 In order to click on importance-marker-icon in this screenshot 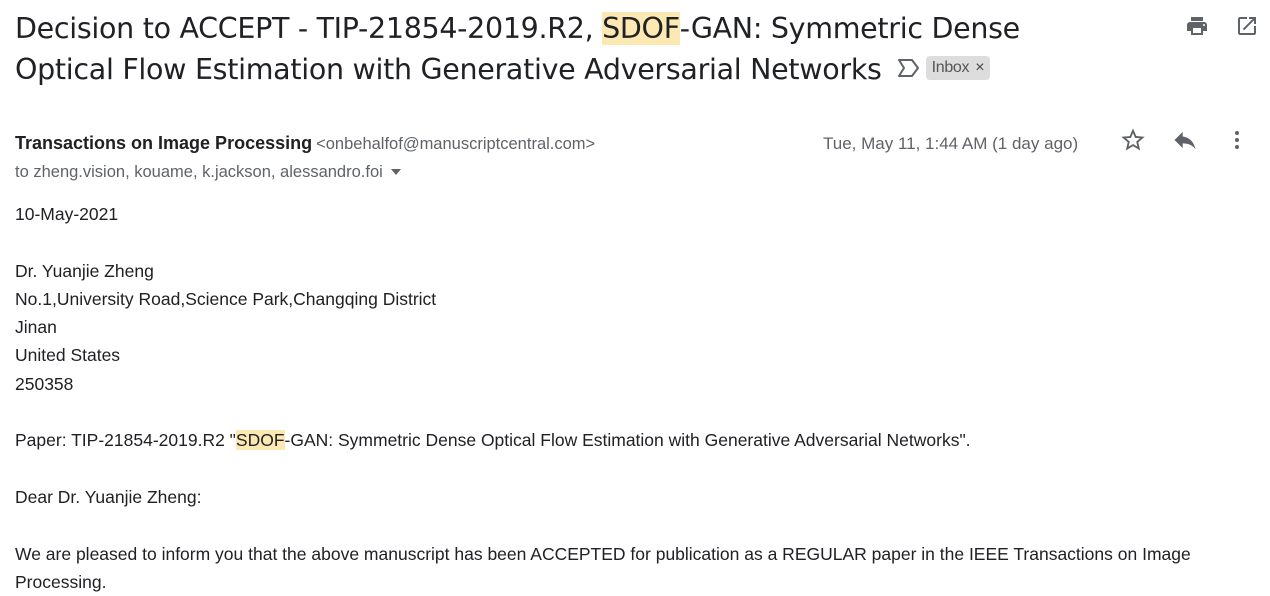, I will do `click(908, 68)`.